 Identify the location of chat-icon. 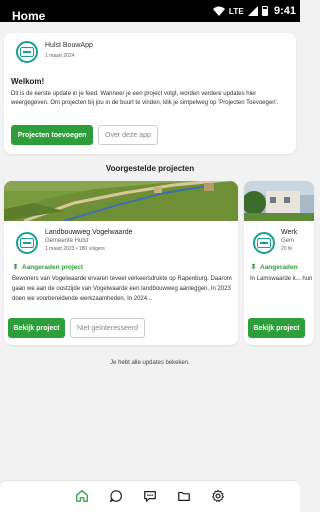
(115, 496).